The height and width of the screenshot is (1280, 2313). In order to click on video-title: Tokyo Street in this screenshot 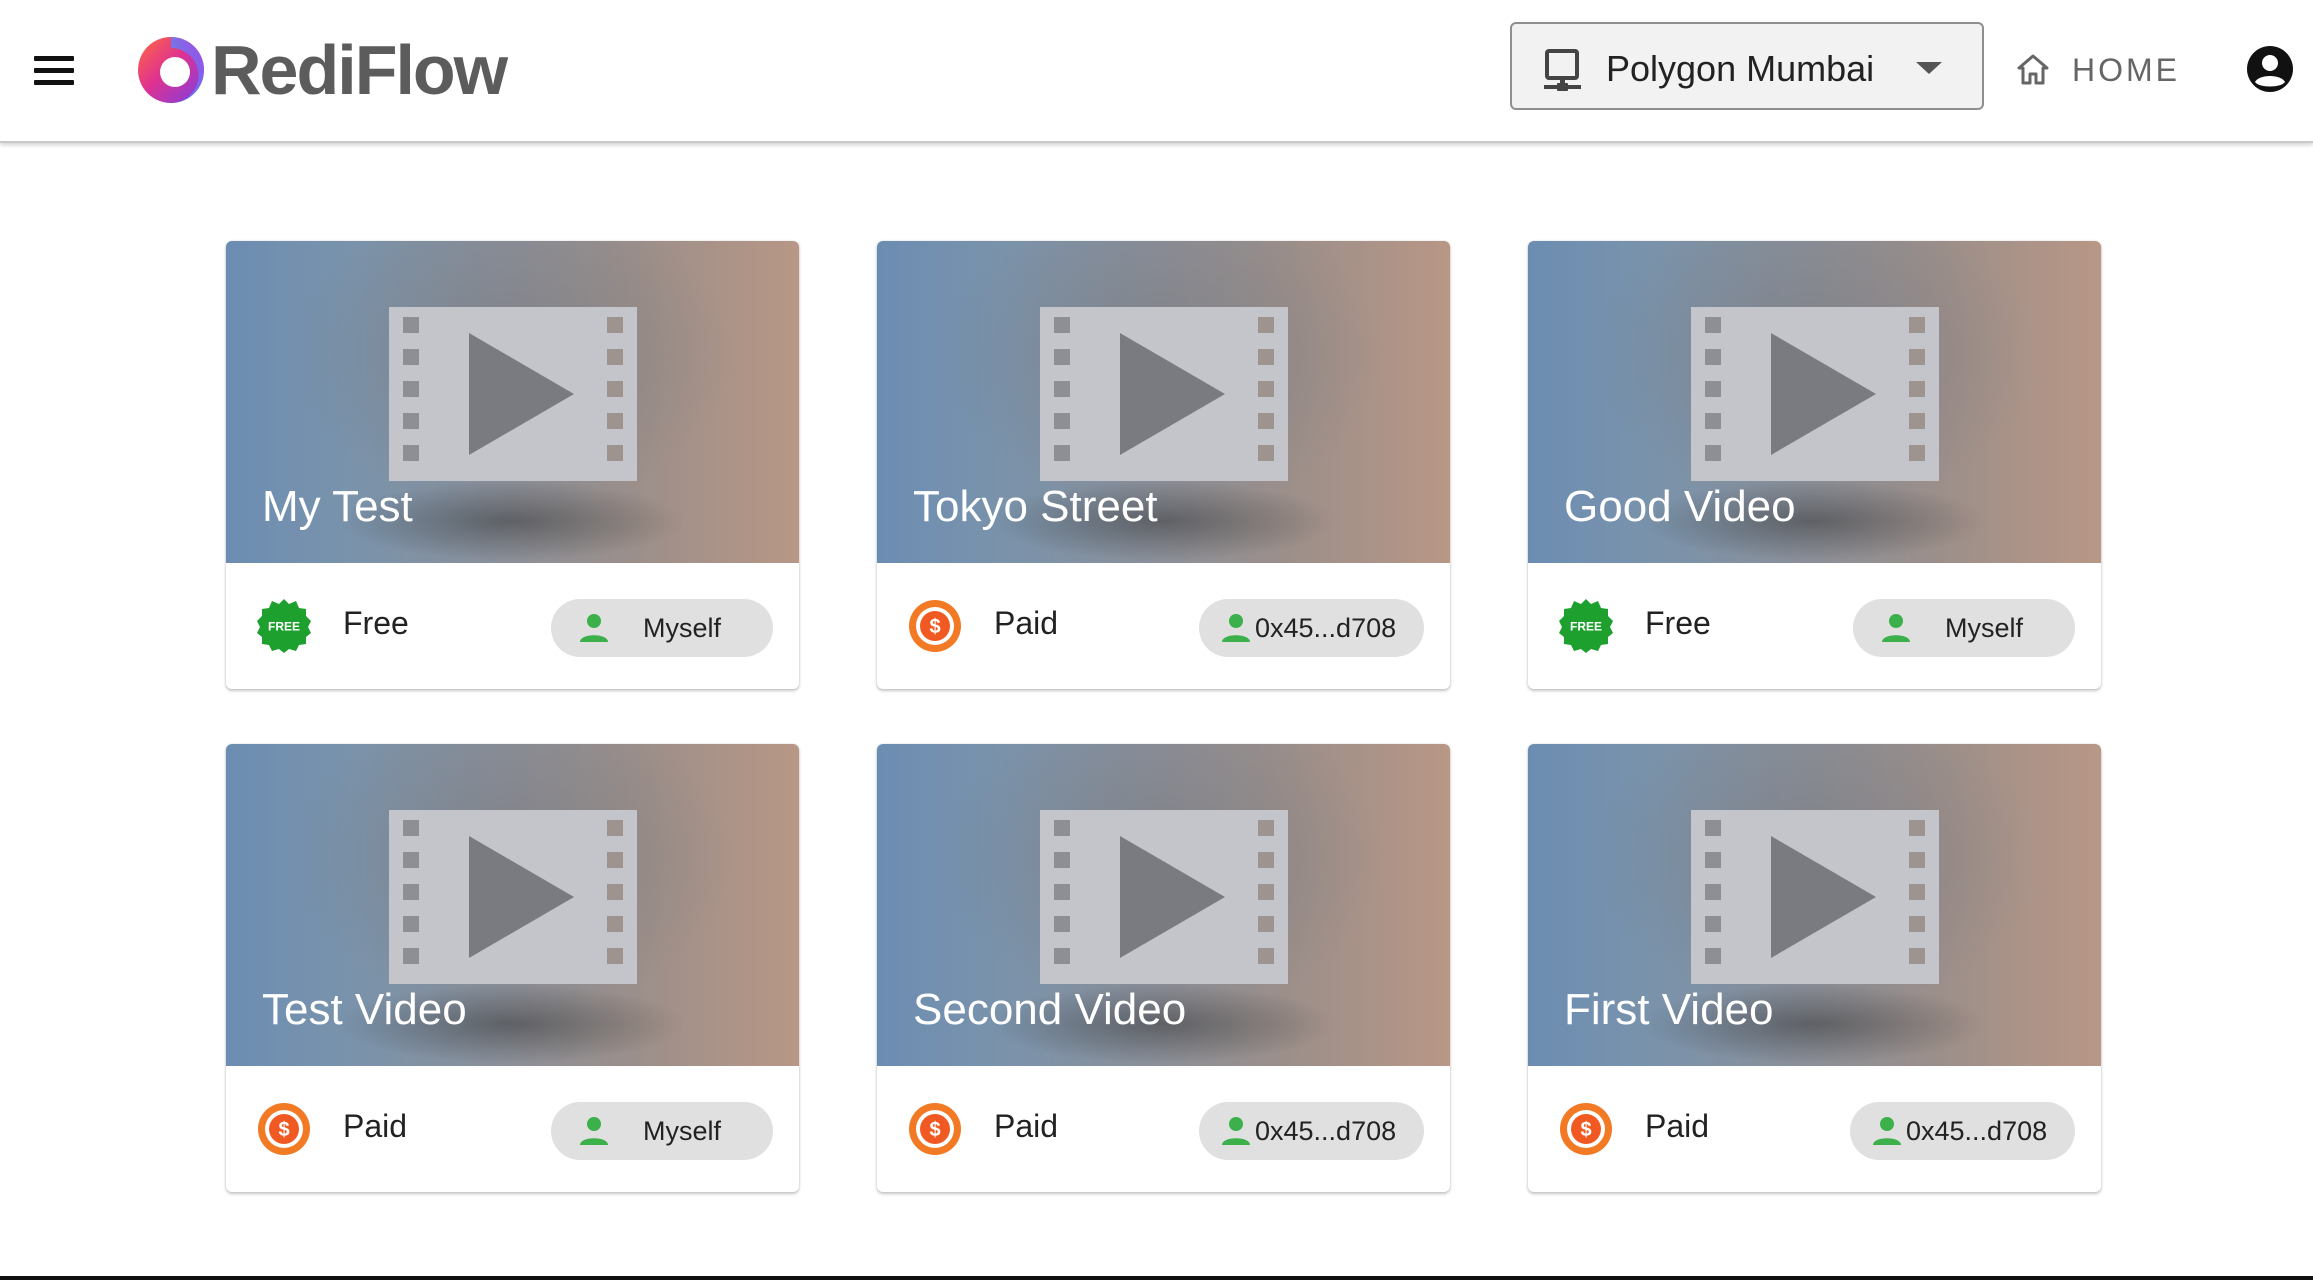, I will do `click(1035, 506)`.